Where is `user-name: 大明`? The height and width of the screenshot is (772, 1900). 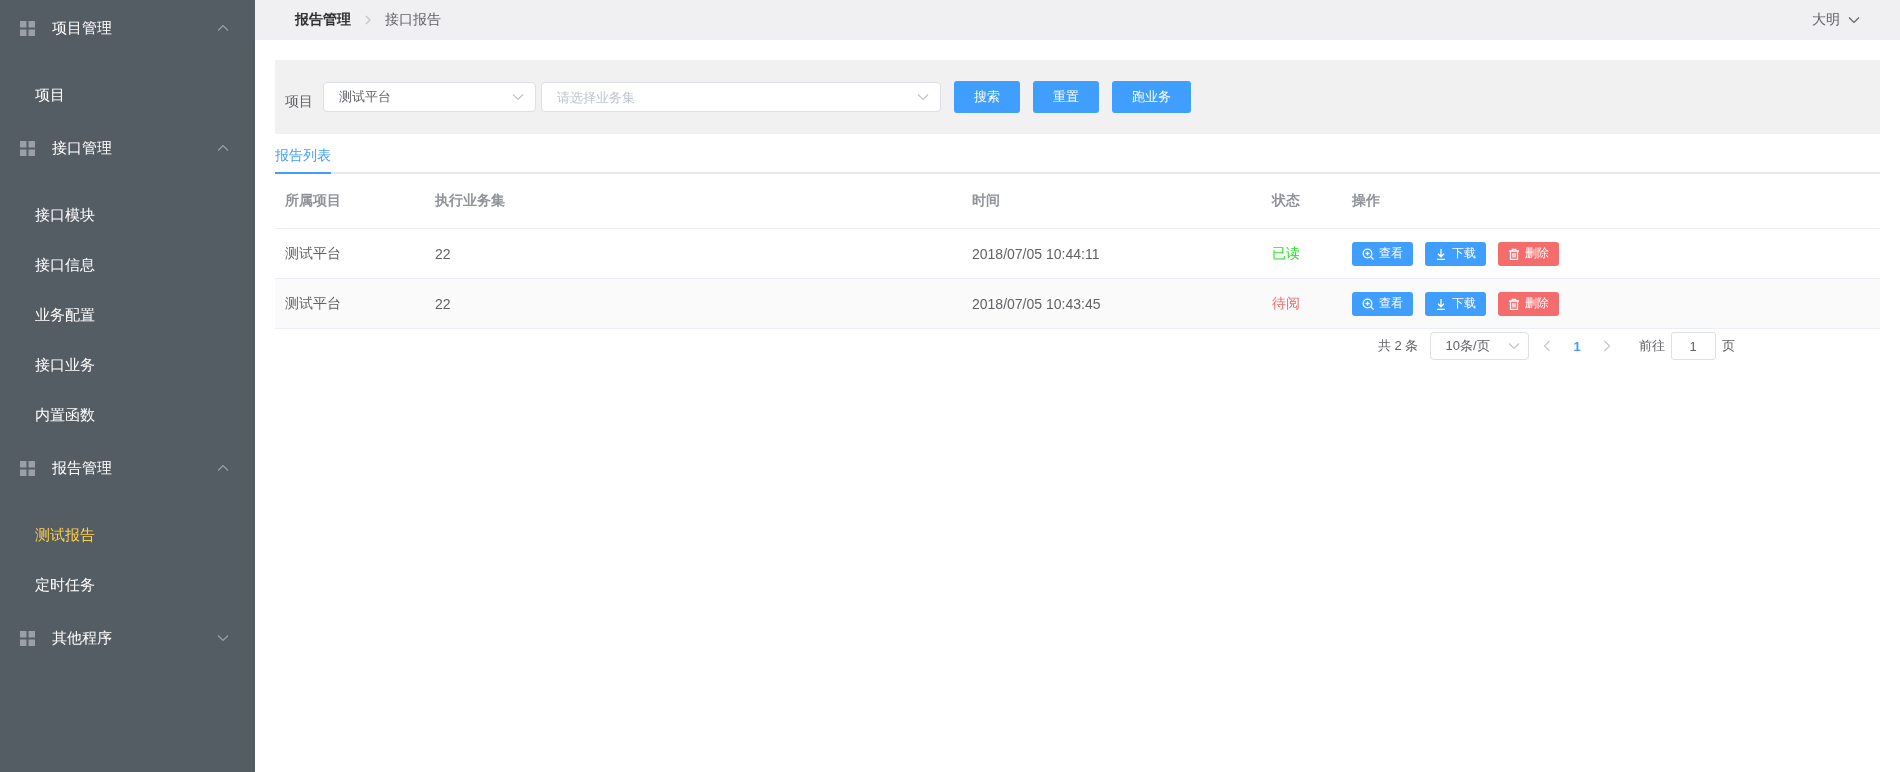
user-name: 大明 is located at coordinates (1826, 20).